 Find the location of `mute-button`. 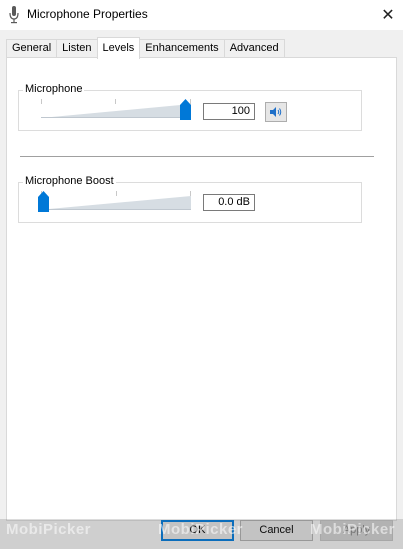

mute-button is located at coordinates (276, 112).